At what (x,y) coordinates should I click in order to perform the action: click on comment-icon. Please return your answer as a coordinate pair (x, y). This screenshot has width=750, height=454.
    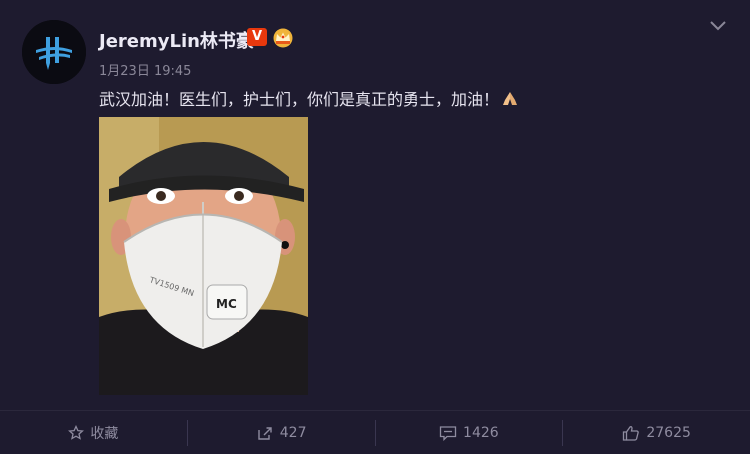
    Looking at the image, I should click on (448, 433).